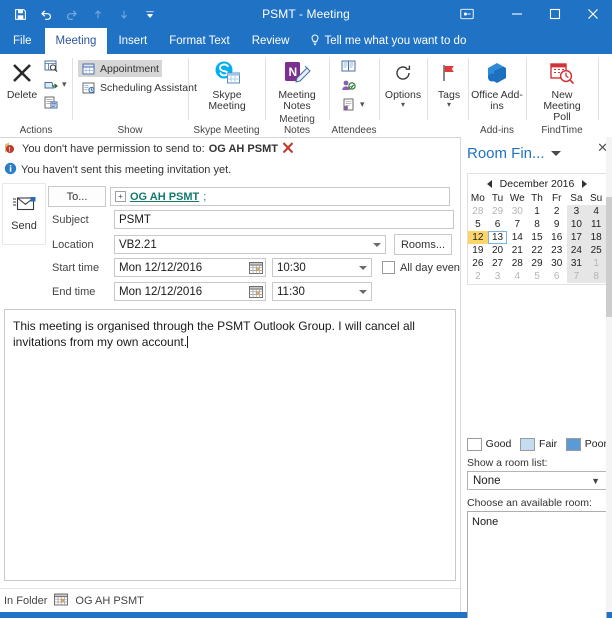 Image resolution: width=612 pixels, height=618 pixels. Describe the element at coordinates (55, 84) in the screenshot. I see `move-to-folder-button: ▾` at that location.